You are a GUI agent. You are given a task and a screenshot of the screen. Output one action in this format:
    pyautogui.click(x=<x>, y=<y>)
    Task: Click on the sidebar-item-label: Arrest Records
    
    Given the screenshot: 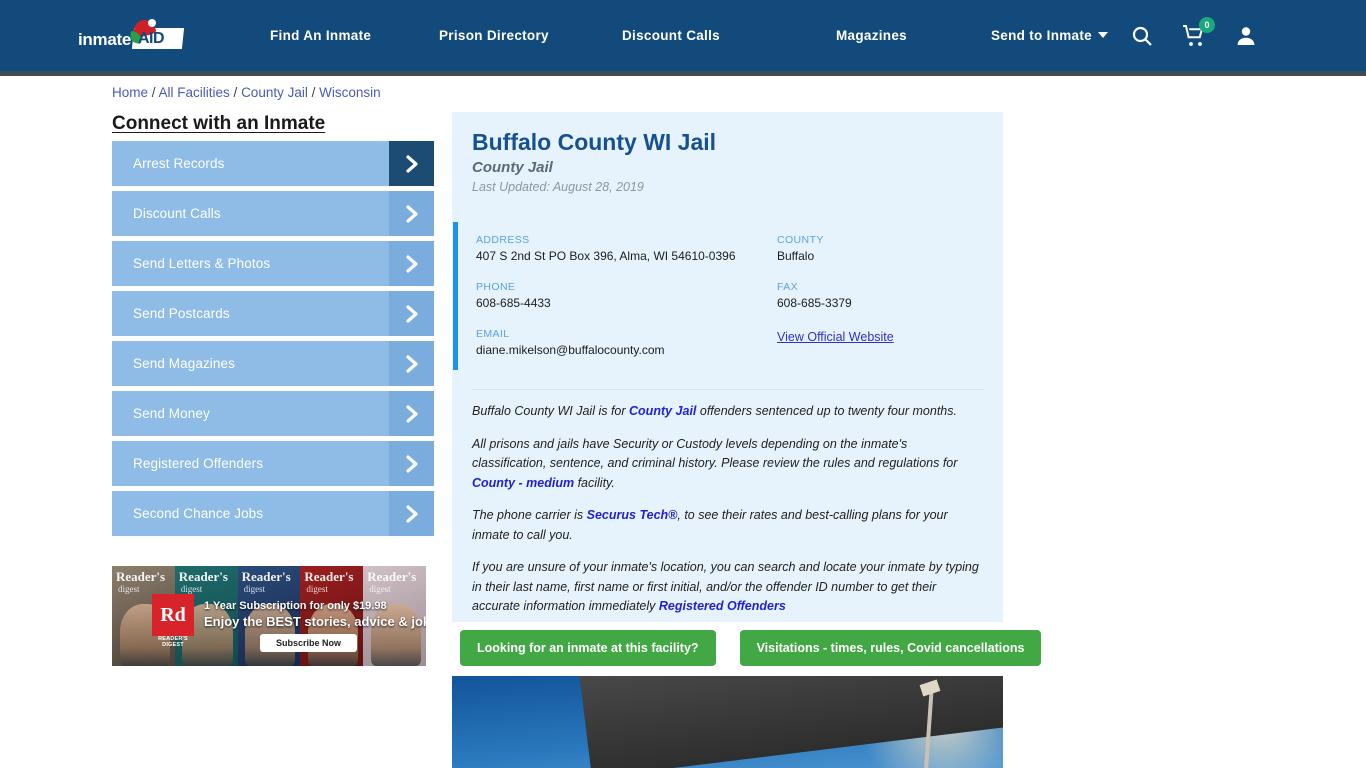 What is the action you would take?
    pyautogui.click(x=179, y=163)
    